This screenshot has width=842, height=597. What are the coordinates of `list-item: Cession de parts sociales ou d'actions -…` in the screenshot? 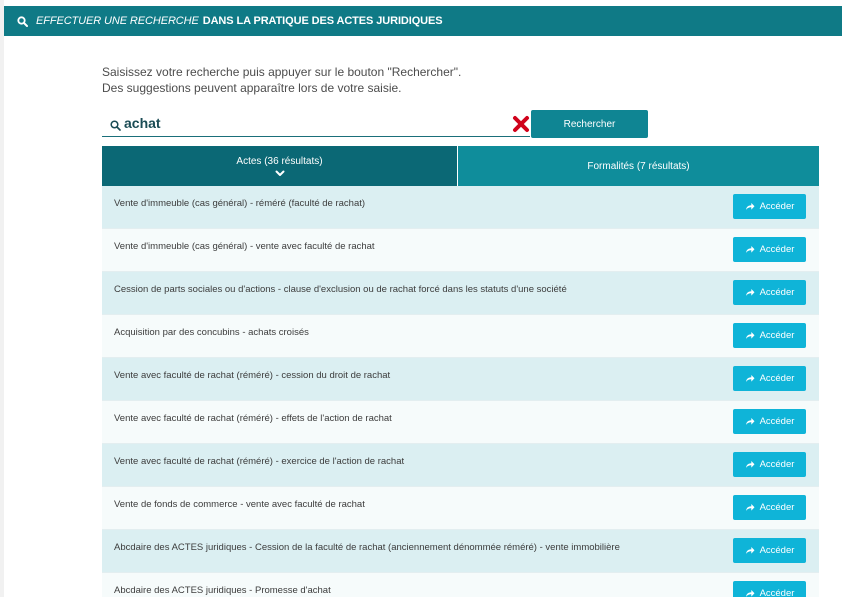 It's located at (460, 293).